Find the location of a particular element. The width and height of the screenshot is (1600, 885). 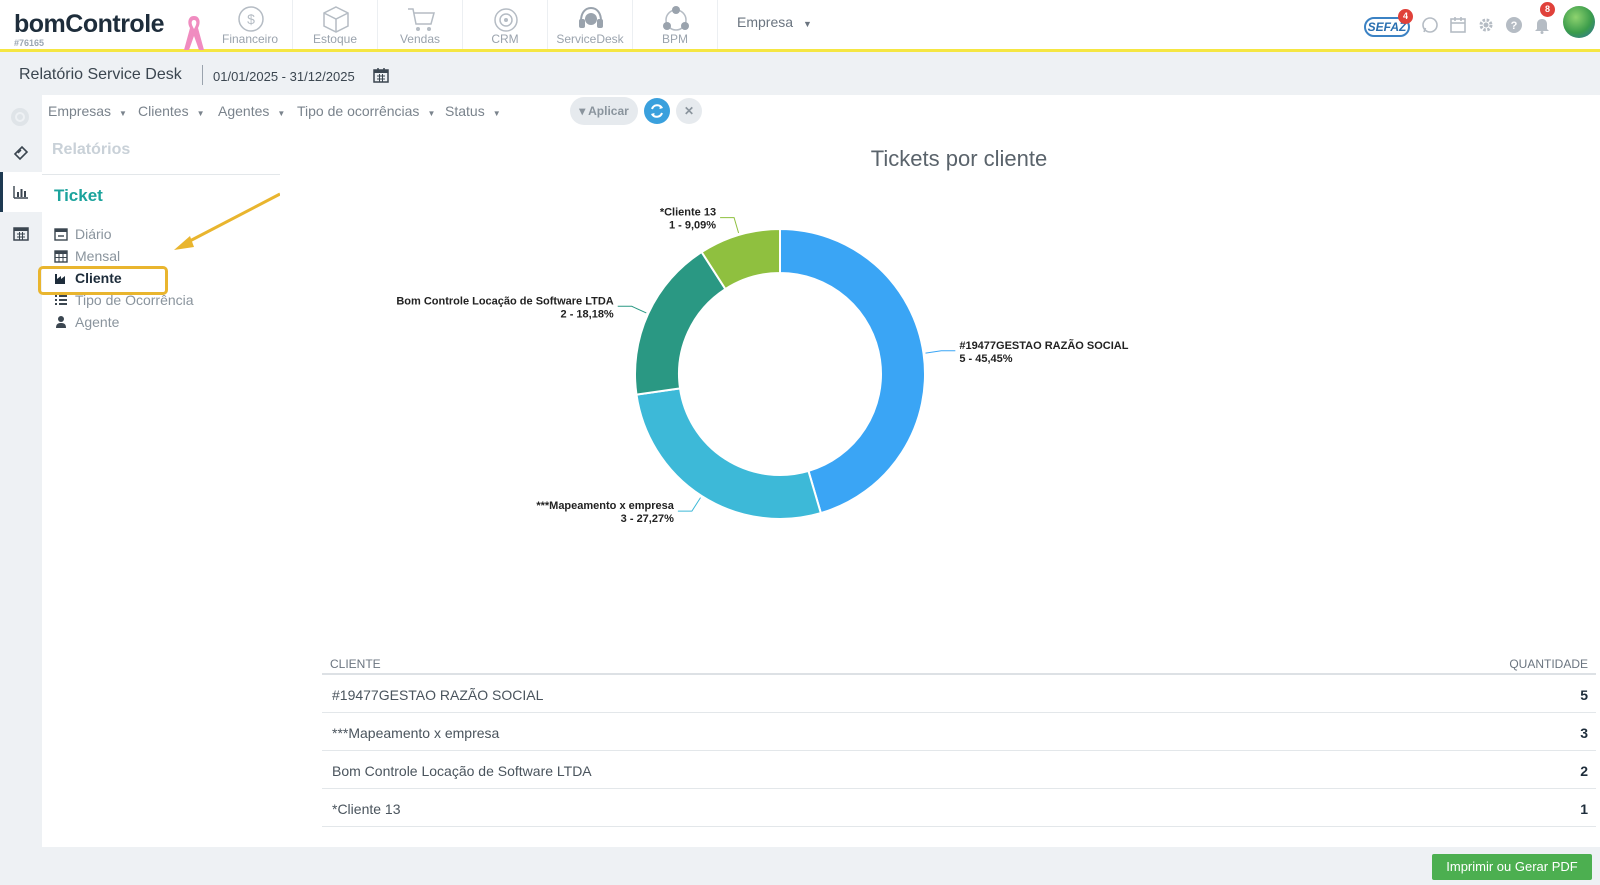

cell-quantity: 3 is located at coordinates (1584, 733).